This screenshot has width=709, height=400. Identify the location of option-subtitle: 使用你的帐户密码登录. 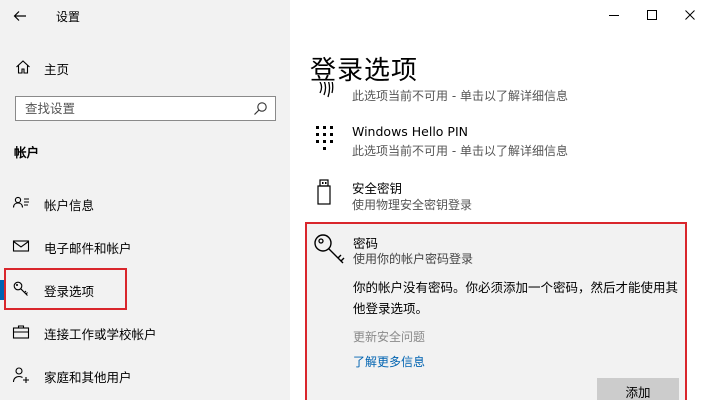
(413, 259).